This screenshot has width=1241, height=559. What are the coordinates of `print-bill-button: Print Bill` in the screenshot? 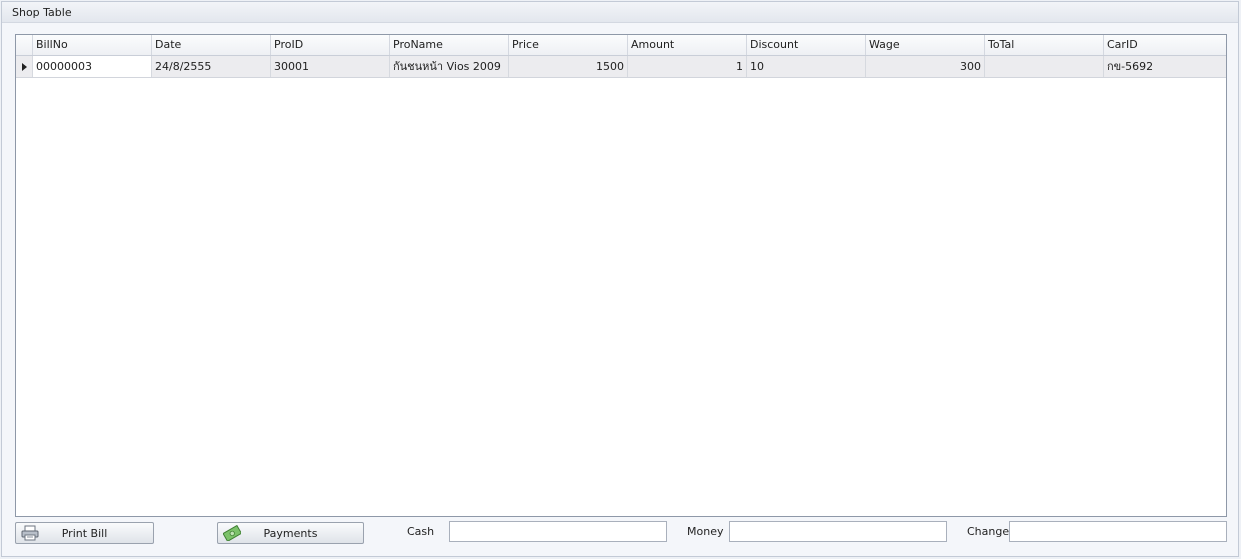 It's located at (84, 533).